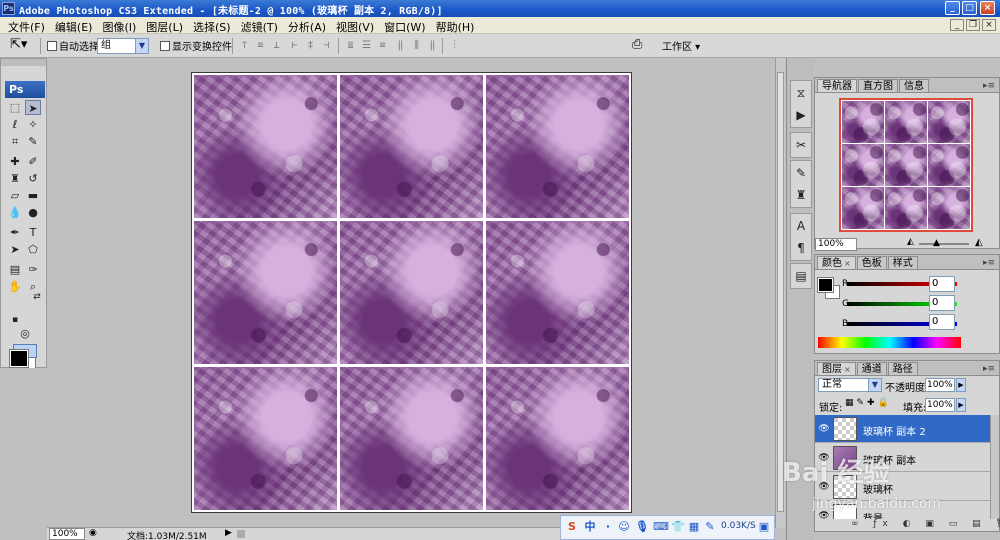 This screenshot has width=1000, height=540. What do you see at coordinates (33, 195) in the screenshot?
I see `gradient-tool-icon: ▬` at bounding box center [33, 195].